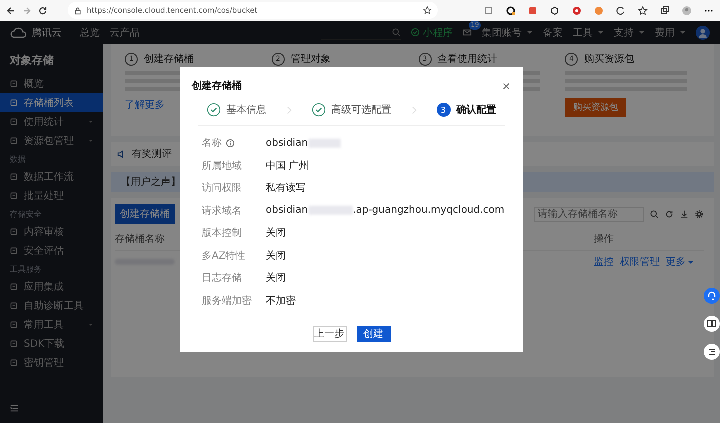 The width and height of the screenshot is (720, 423). What do you see at coordinates (329, 334) in the screenshot?
I see `previous-button: 上一步` at bounding box center [329, 334].